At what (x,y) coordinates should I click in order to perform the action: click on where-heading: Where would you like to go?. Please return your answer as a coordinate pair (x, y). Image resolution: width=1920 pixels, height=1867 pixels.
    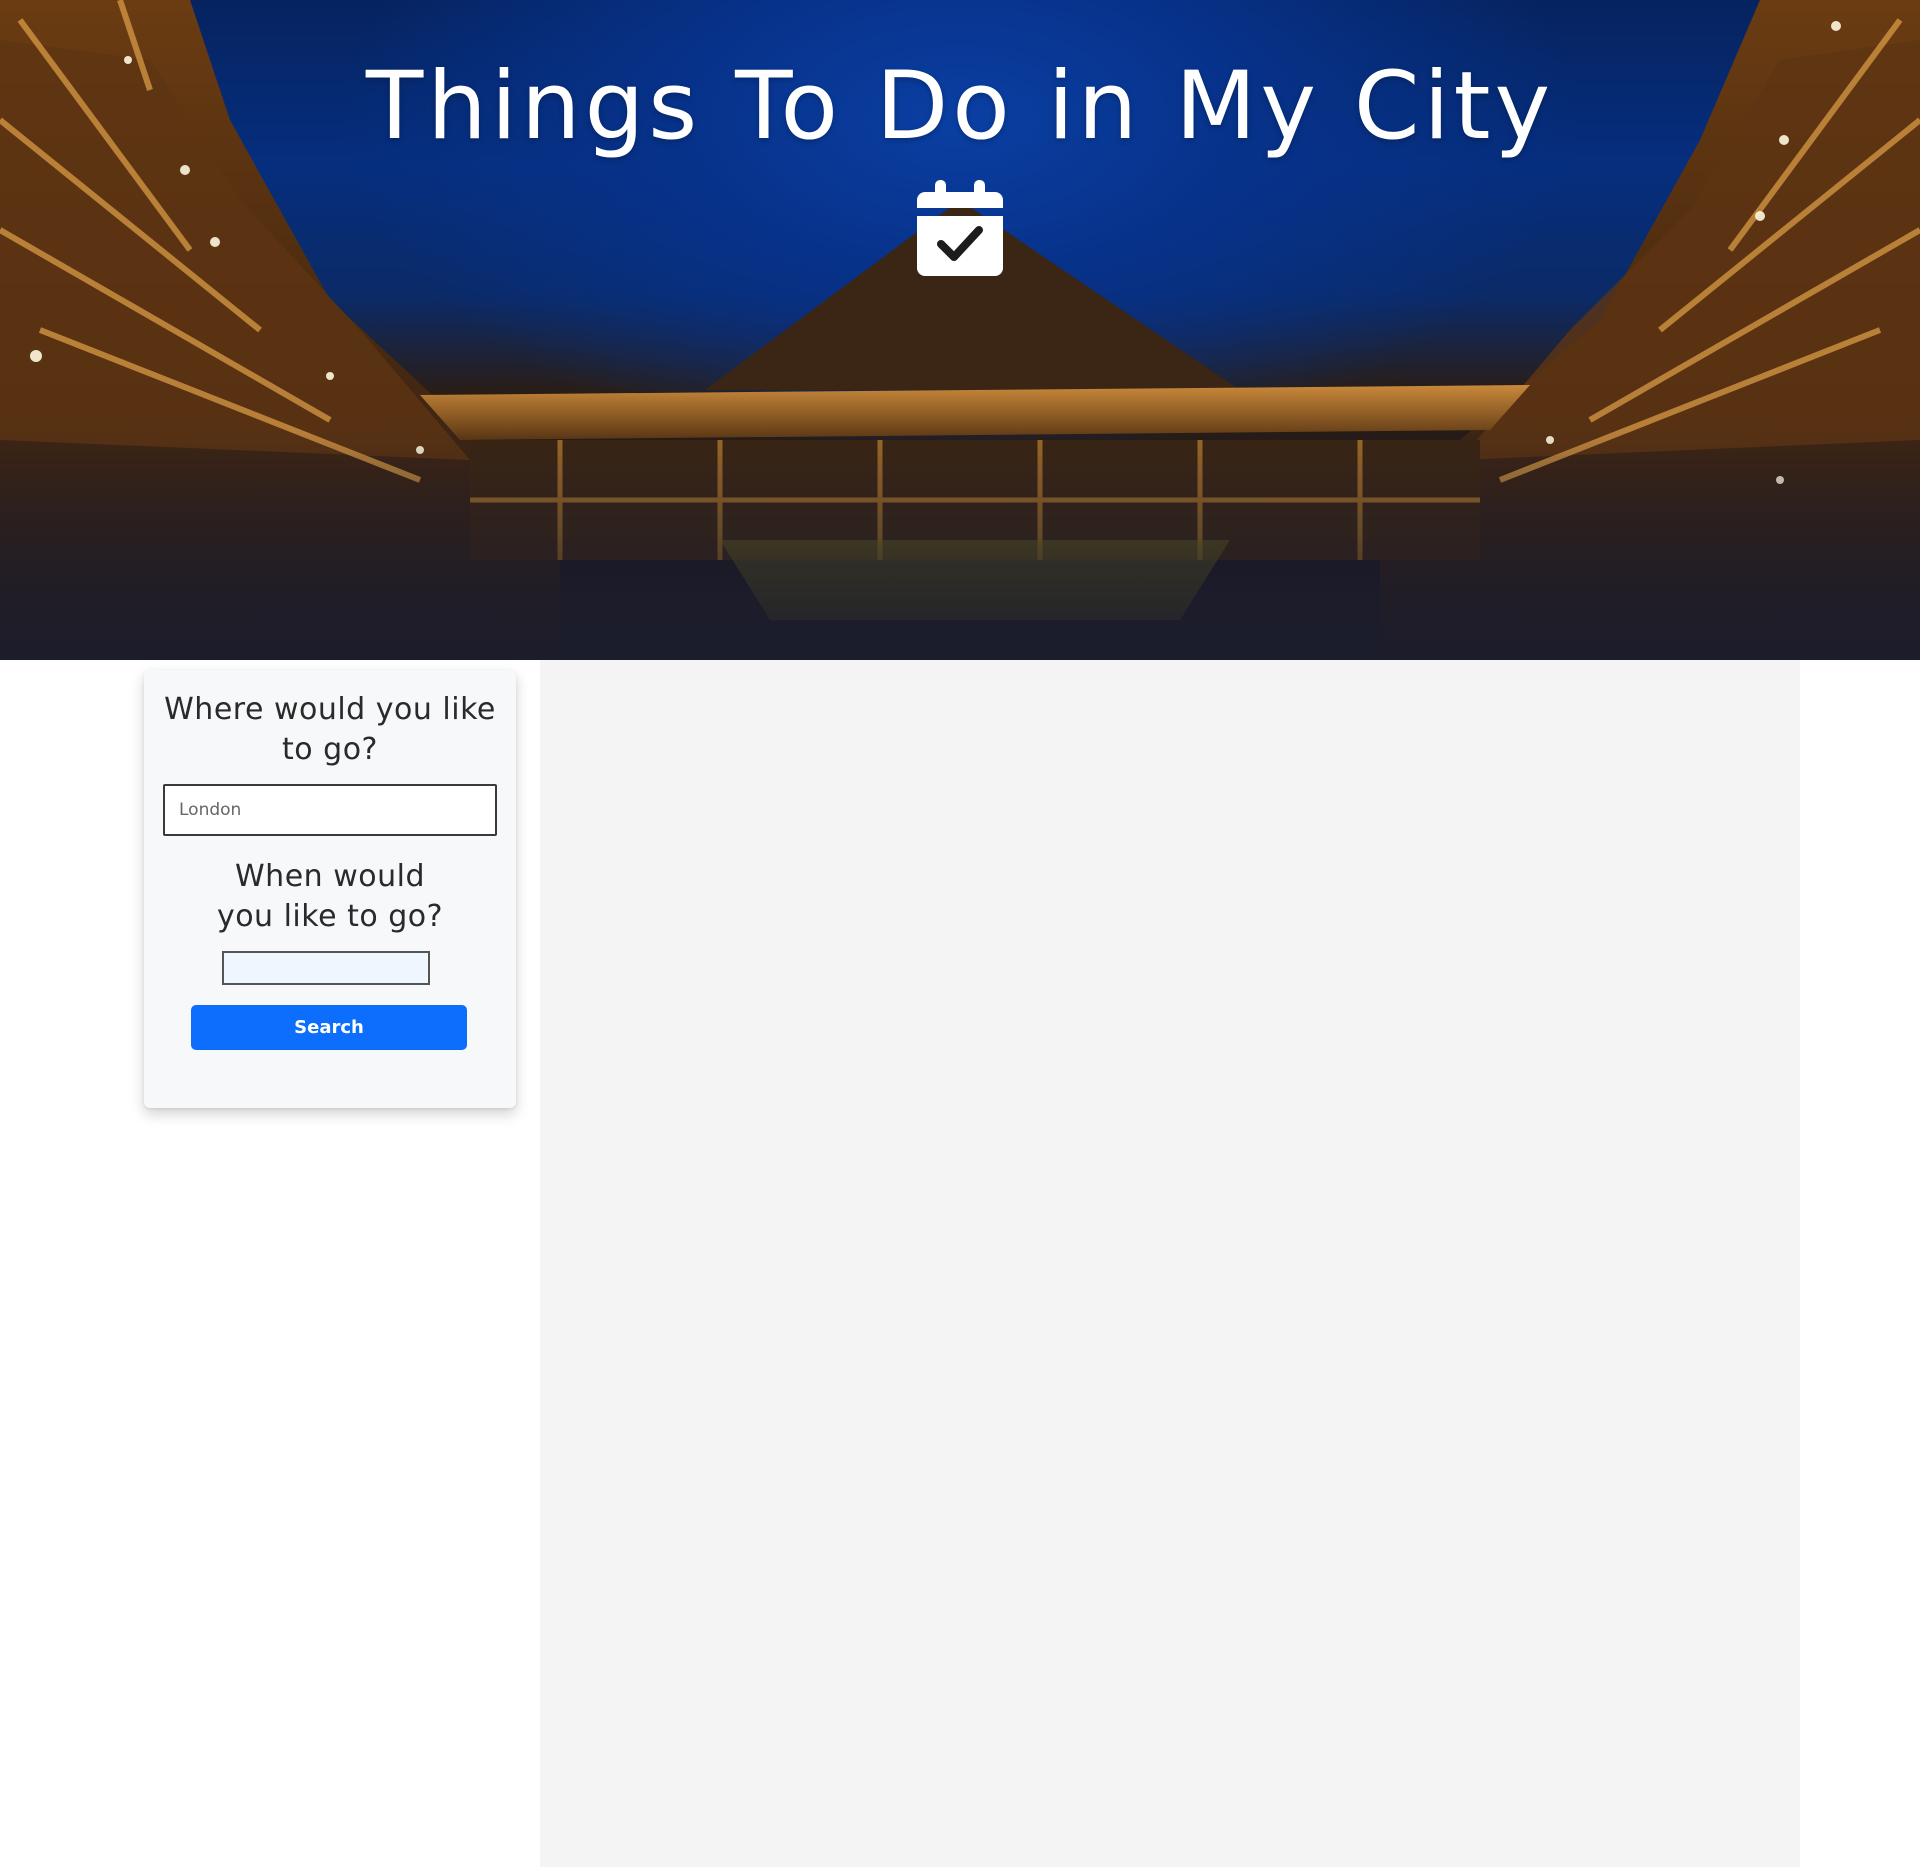
    Looking at the image, I should click on (330, 729).